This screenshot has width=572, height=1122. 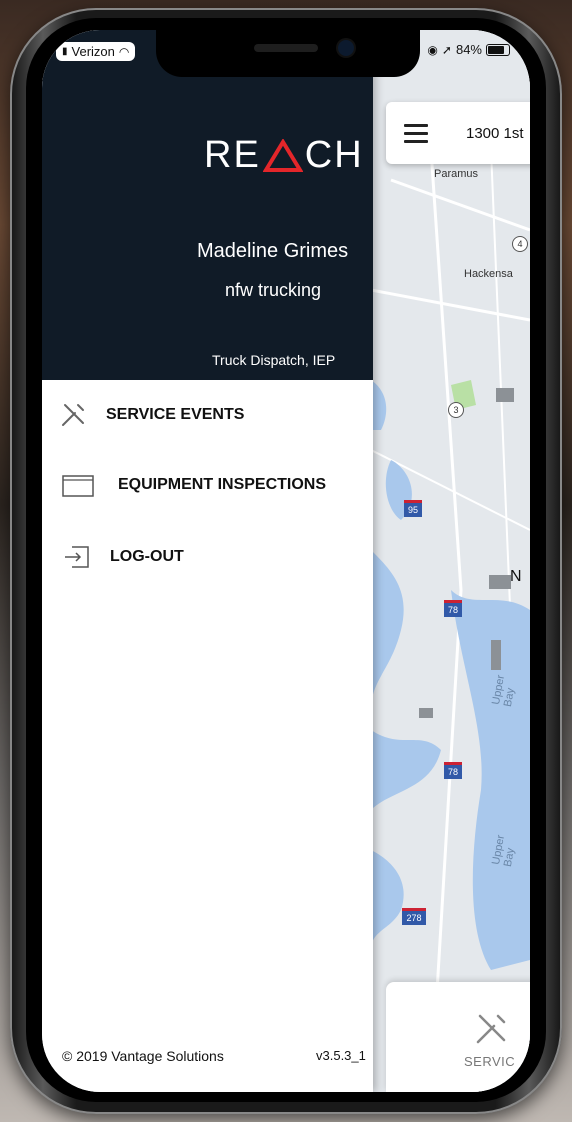 I want to click on route-shield-78-a: 78, so click(x=453, y=608).